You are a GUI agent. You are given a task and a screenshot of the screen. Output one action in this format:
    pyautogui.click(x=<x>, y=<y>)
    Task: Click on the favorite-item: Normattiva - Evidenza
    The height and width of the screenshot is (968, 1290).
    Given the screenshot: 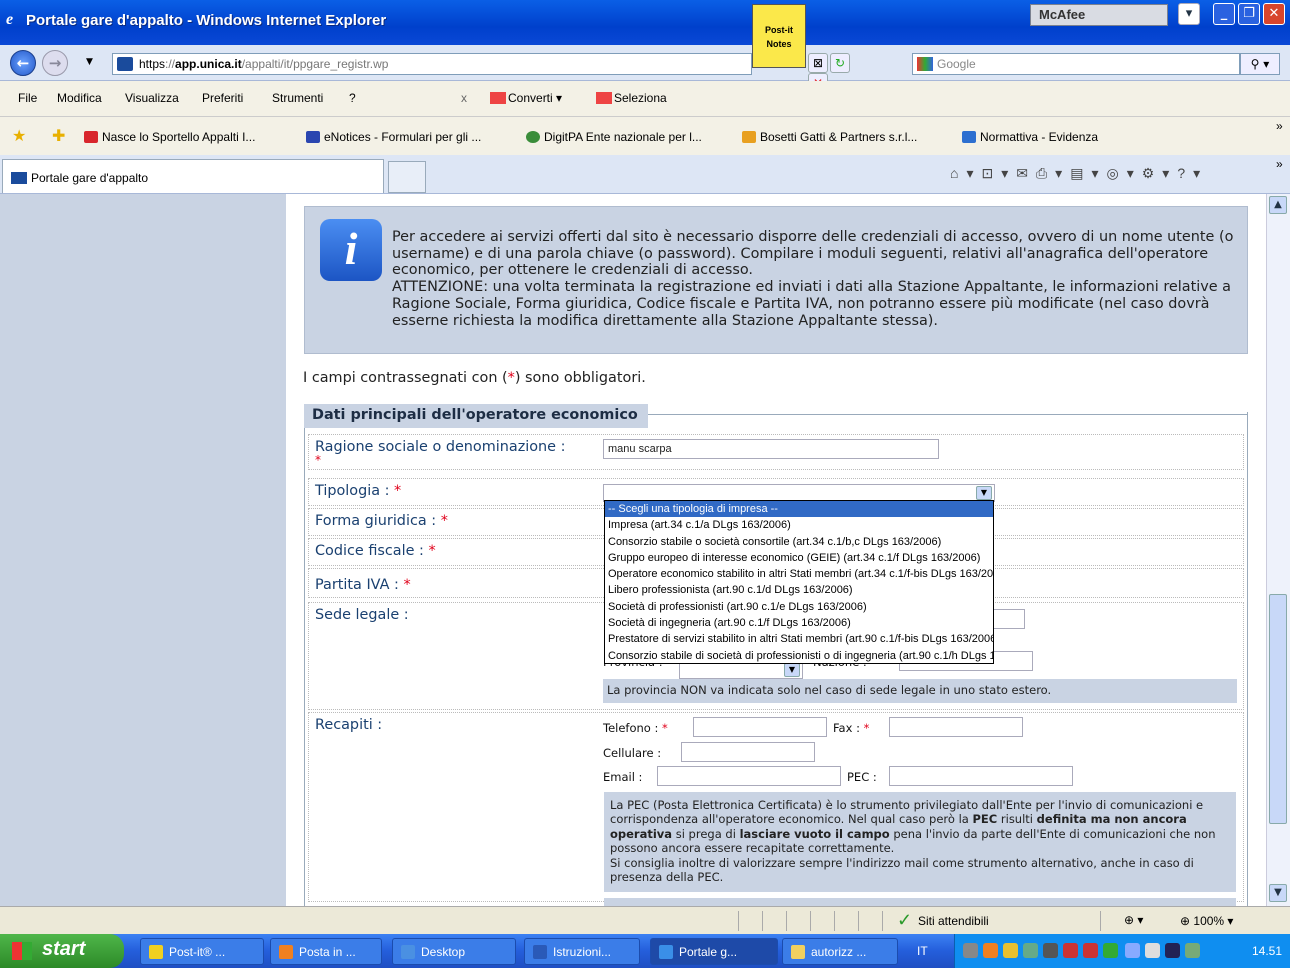 What is the action you would take?
    pyautogui.click(x=1030, y=137)
    